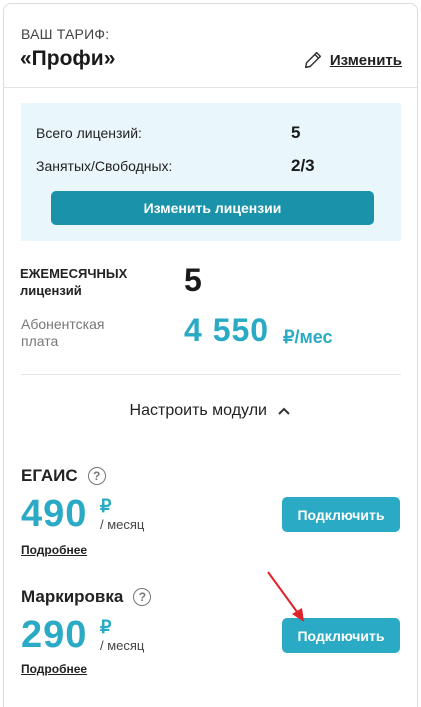 This screenshot has height=707, width=421. I want to click on configure-modules-toggle: Настроить модули, so click(210, 411).